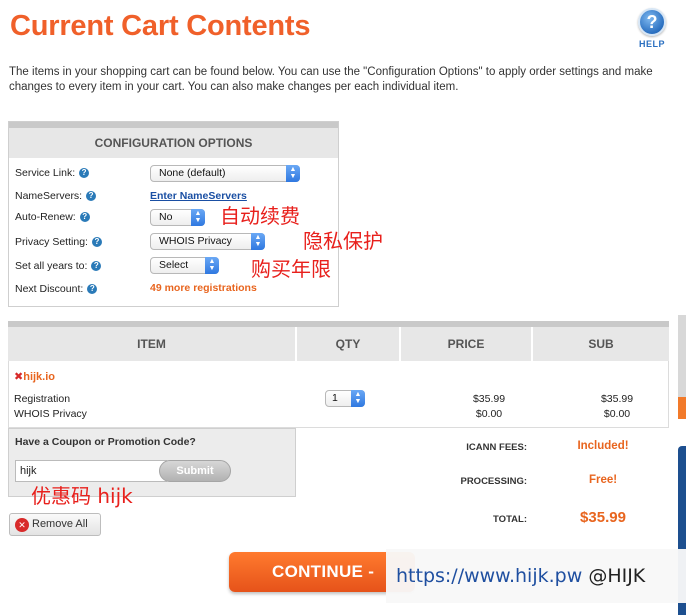 The width and height of the screenshot is (686, 615). I want to click on help-button: ? HELP, so click(652, 28).